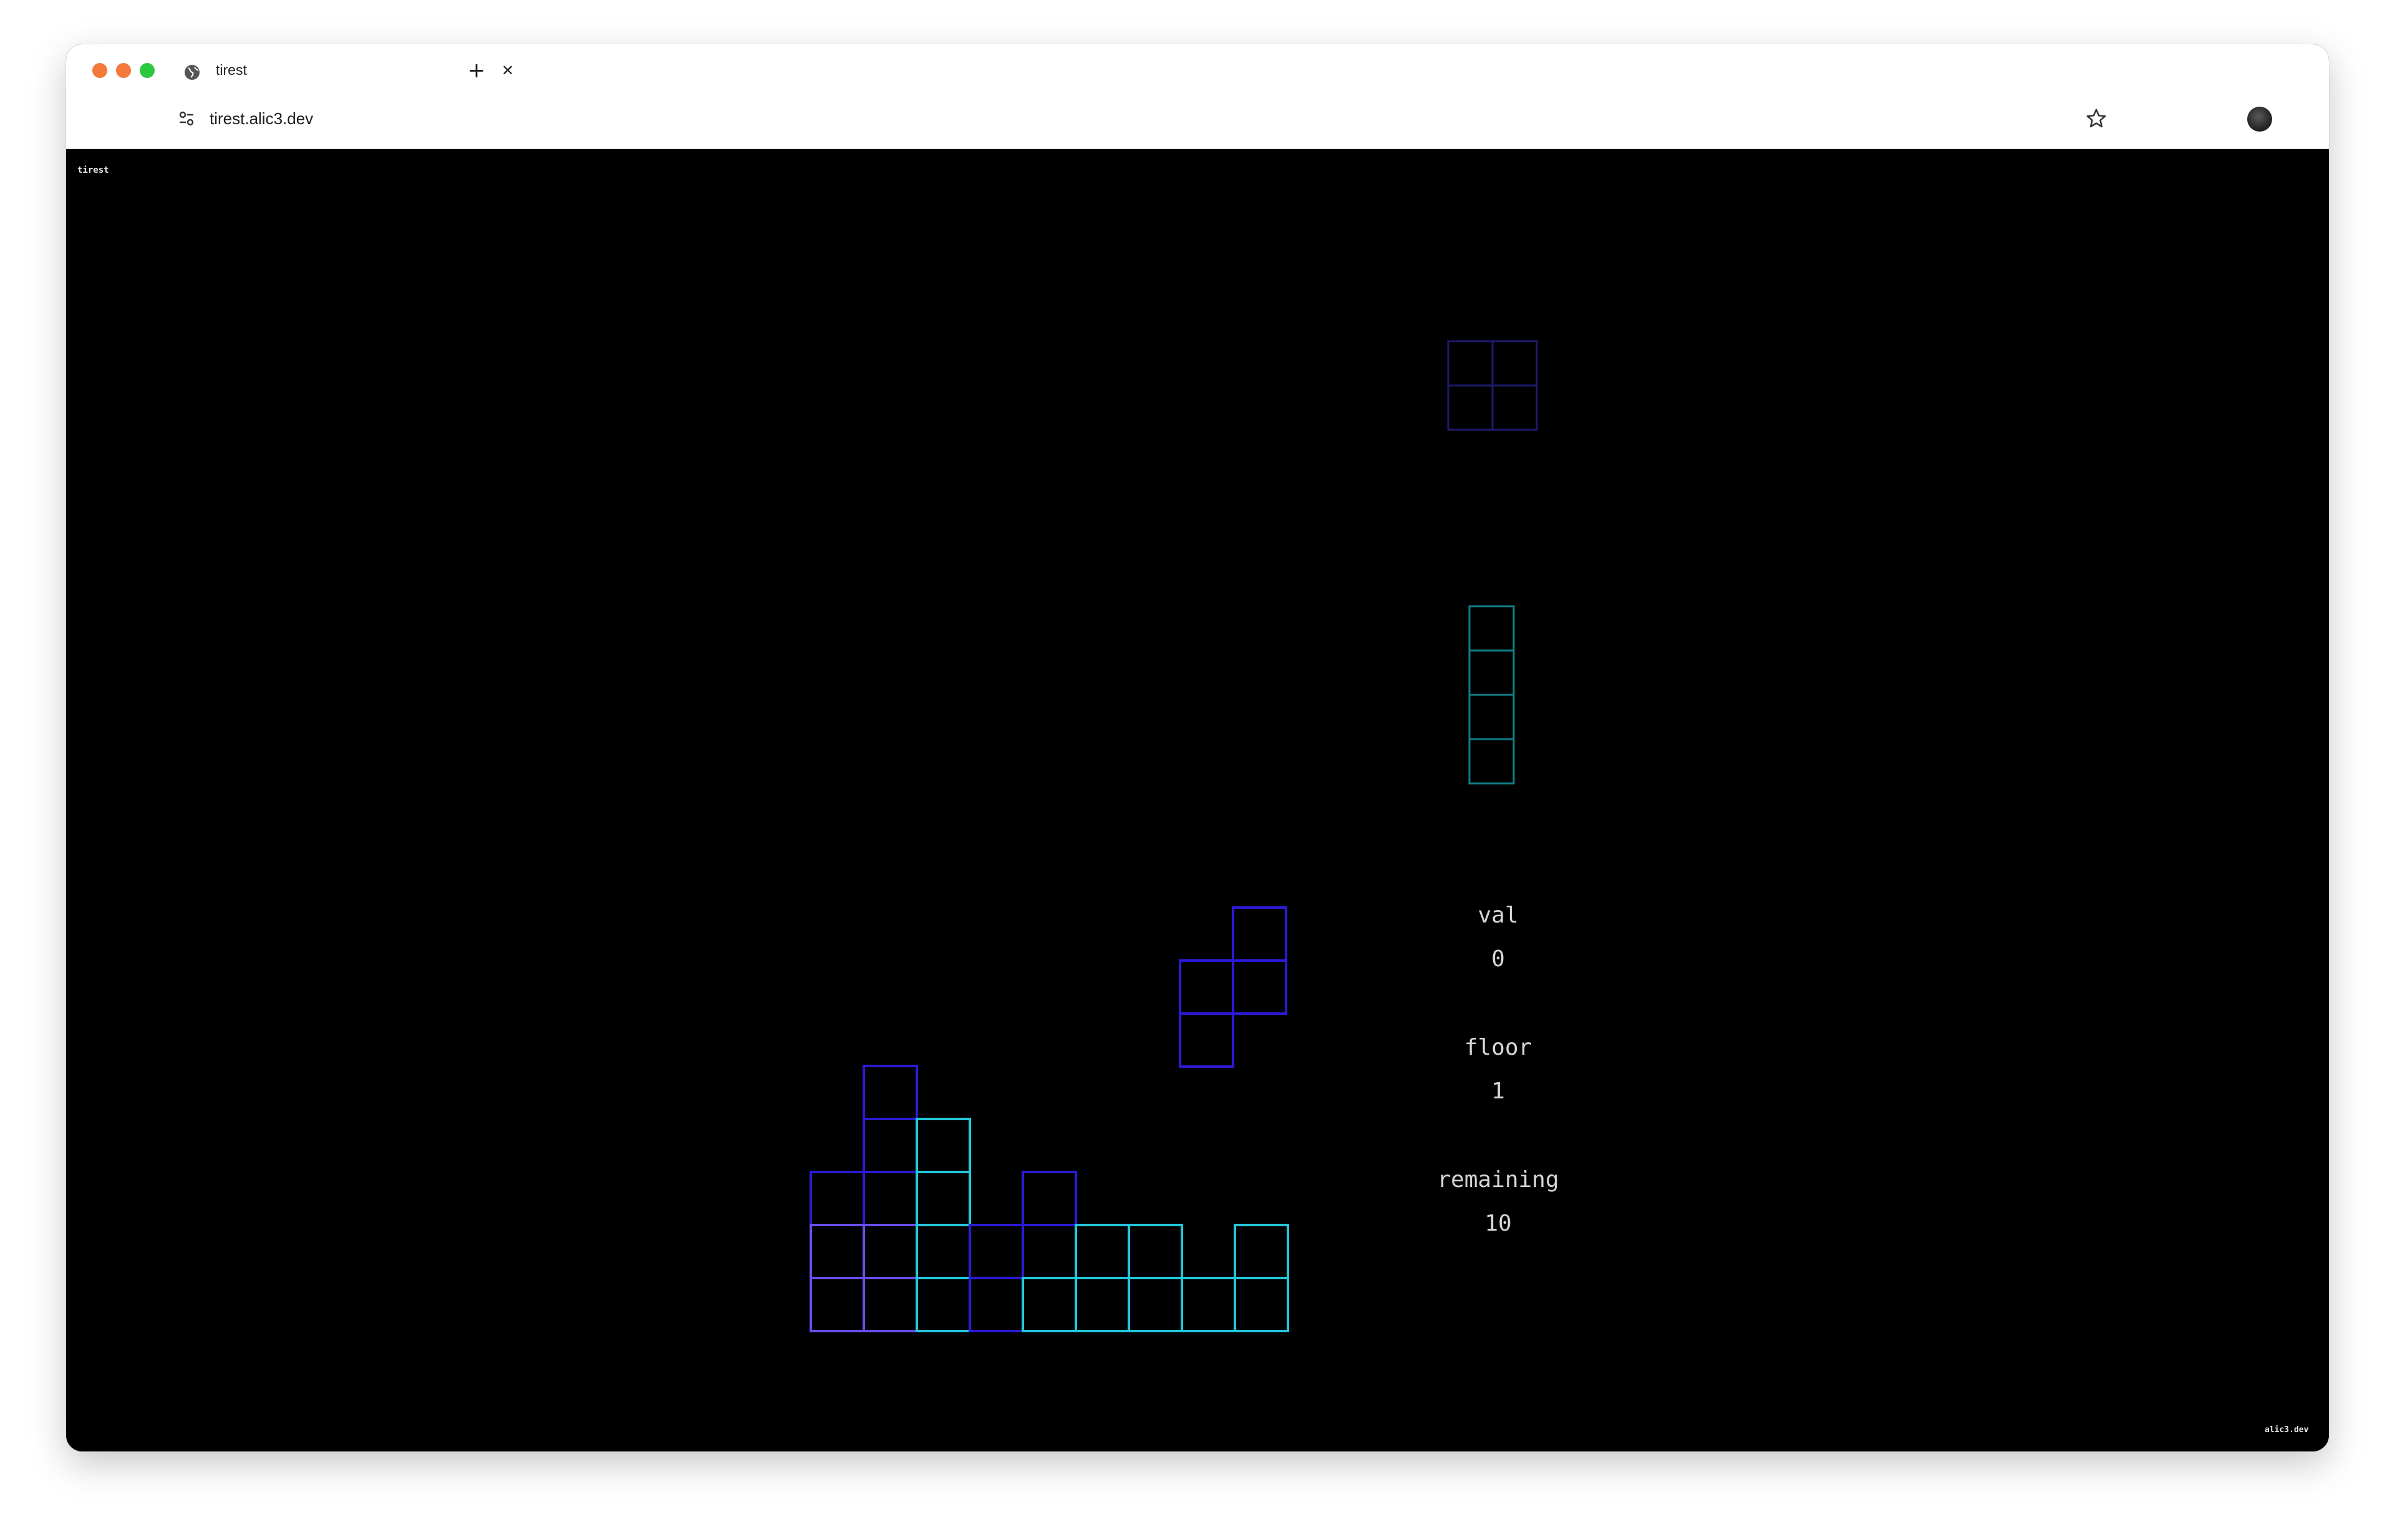  I want to click on new-tab-button: +, so click(476, 70).